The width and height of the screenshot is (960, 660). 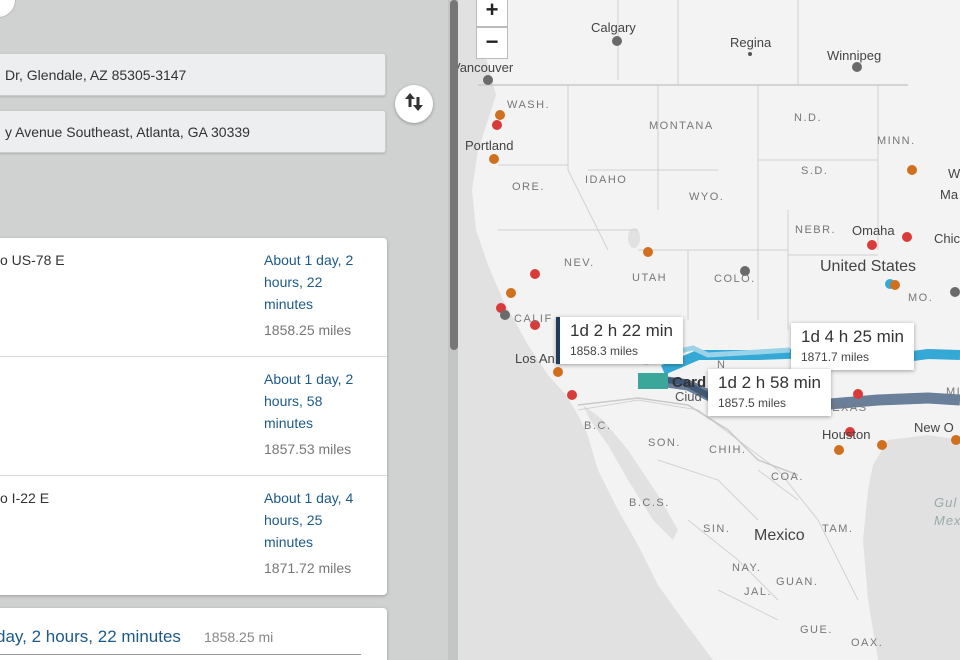 I want to click on city-label: Omaha, so click(x=873, y=230).